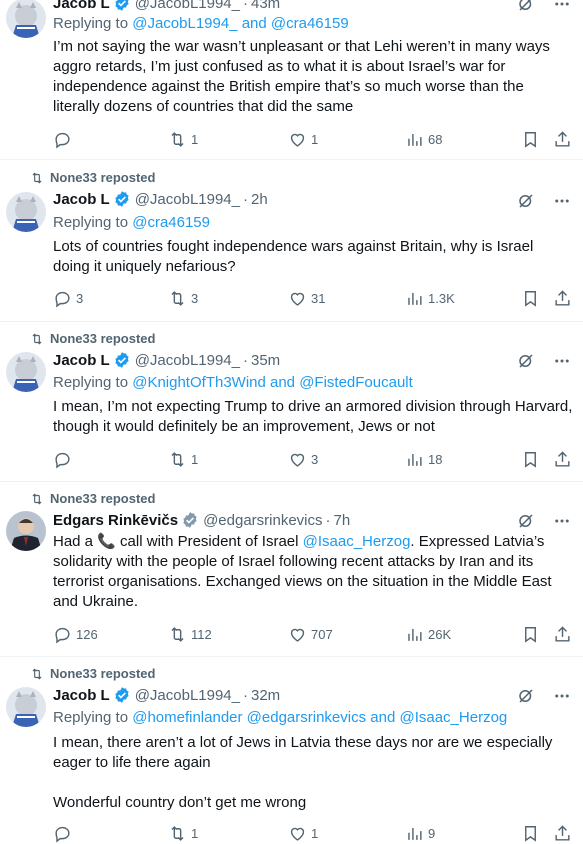 The image size is (583, 844). I want to click on timestamp: 7h, so click(342, 520).